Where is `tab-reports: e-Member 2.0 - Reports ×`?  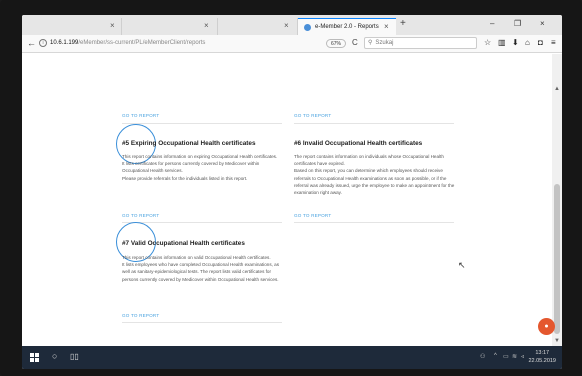
tab-reports: e-Member 2.0 - Reports × is located at coordinates (347, 26).